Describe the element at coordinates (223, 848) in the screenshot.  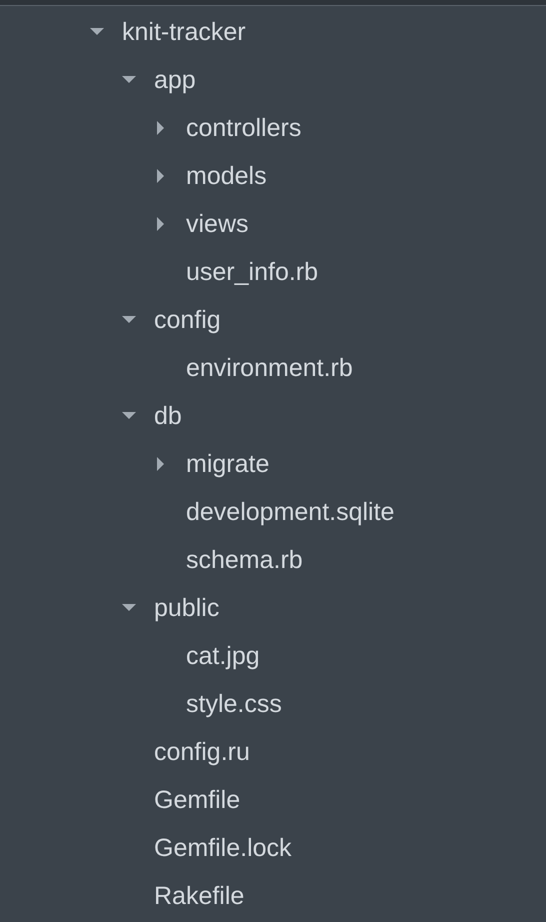
I see `file-name: Gemfile.lock` at that location.